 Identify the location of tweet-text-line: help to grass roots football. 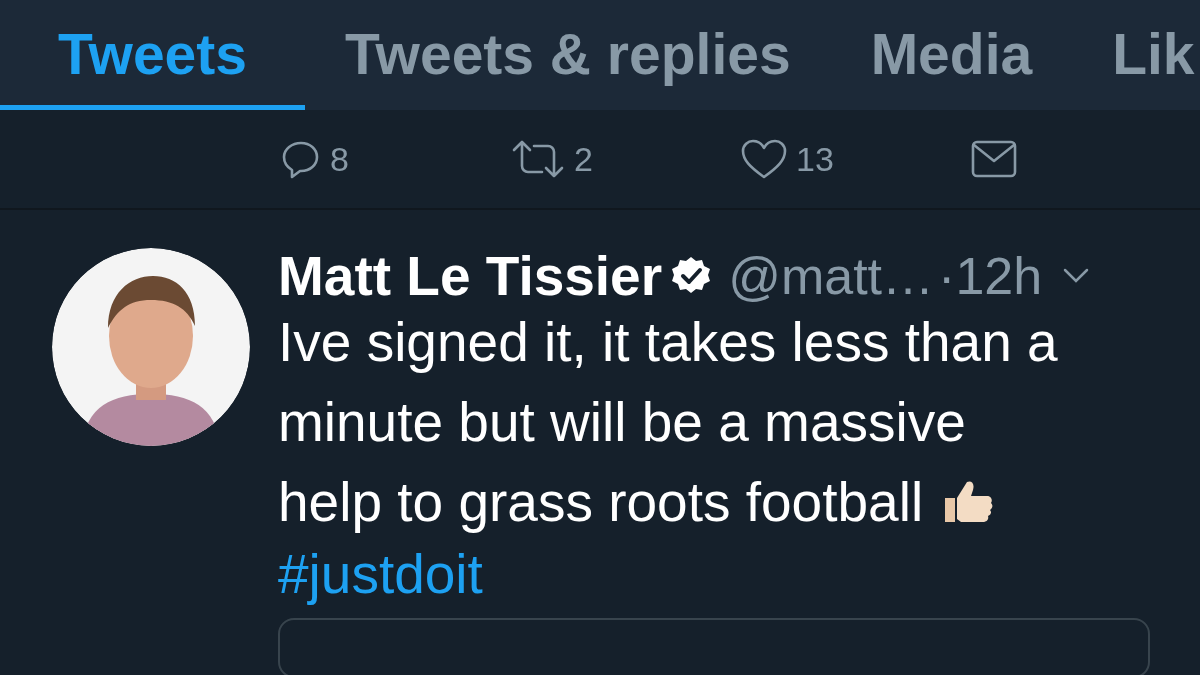
(601, 502).